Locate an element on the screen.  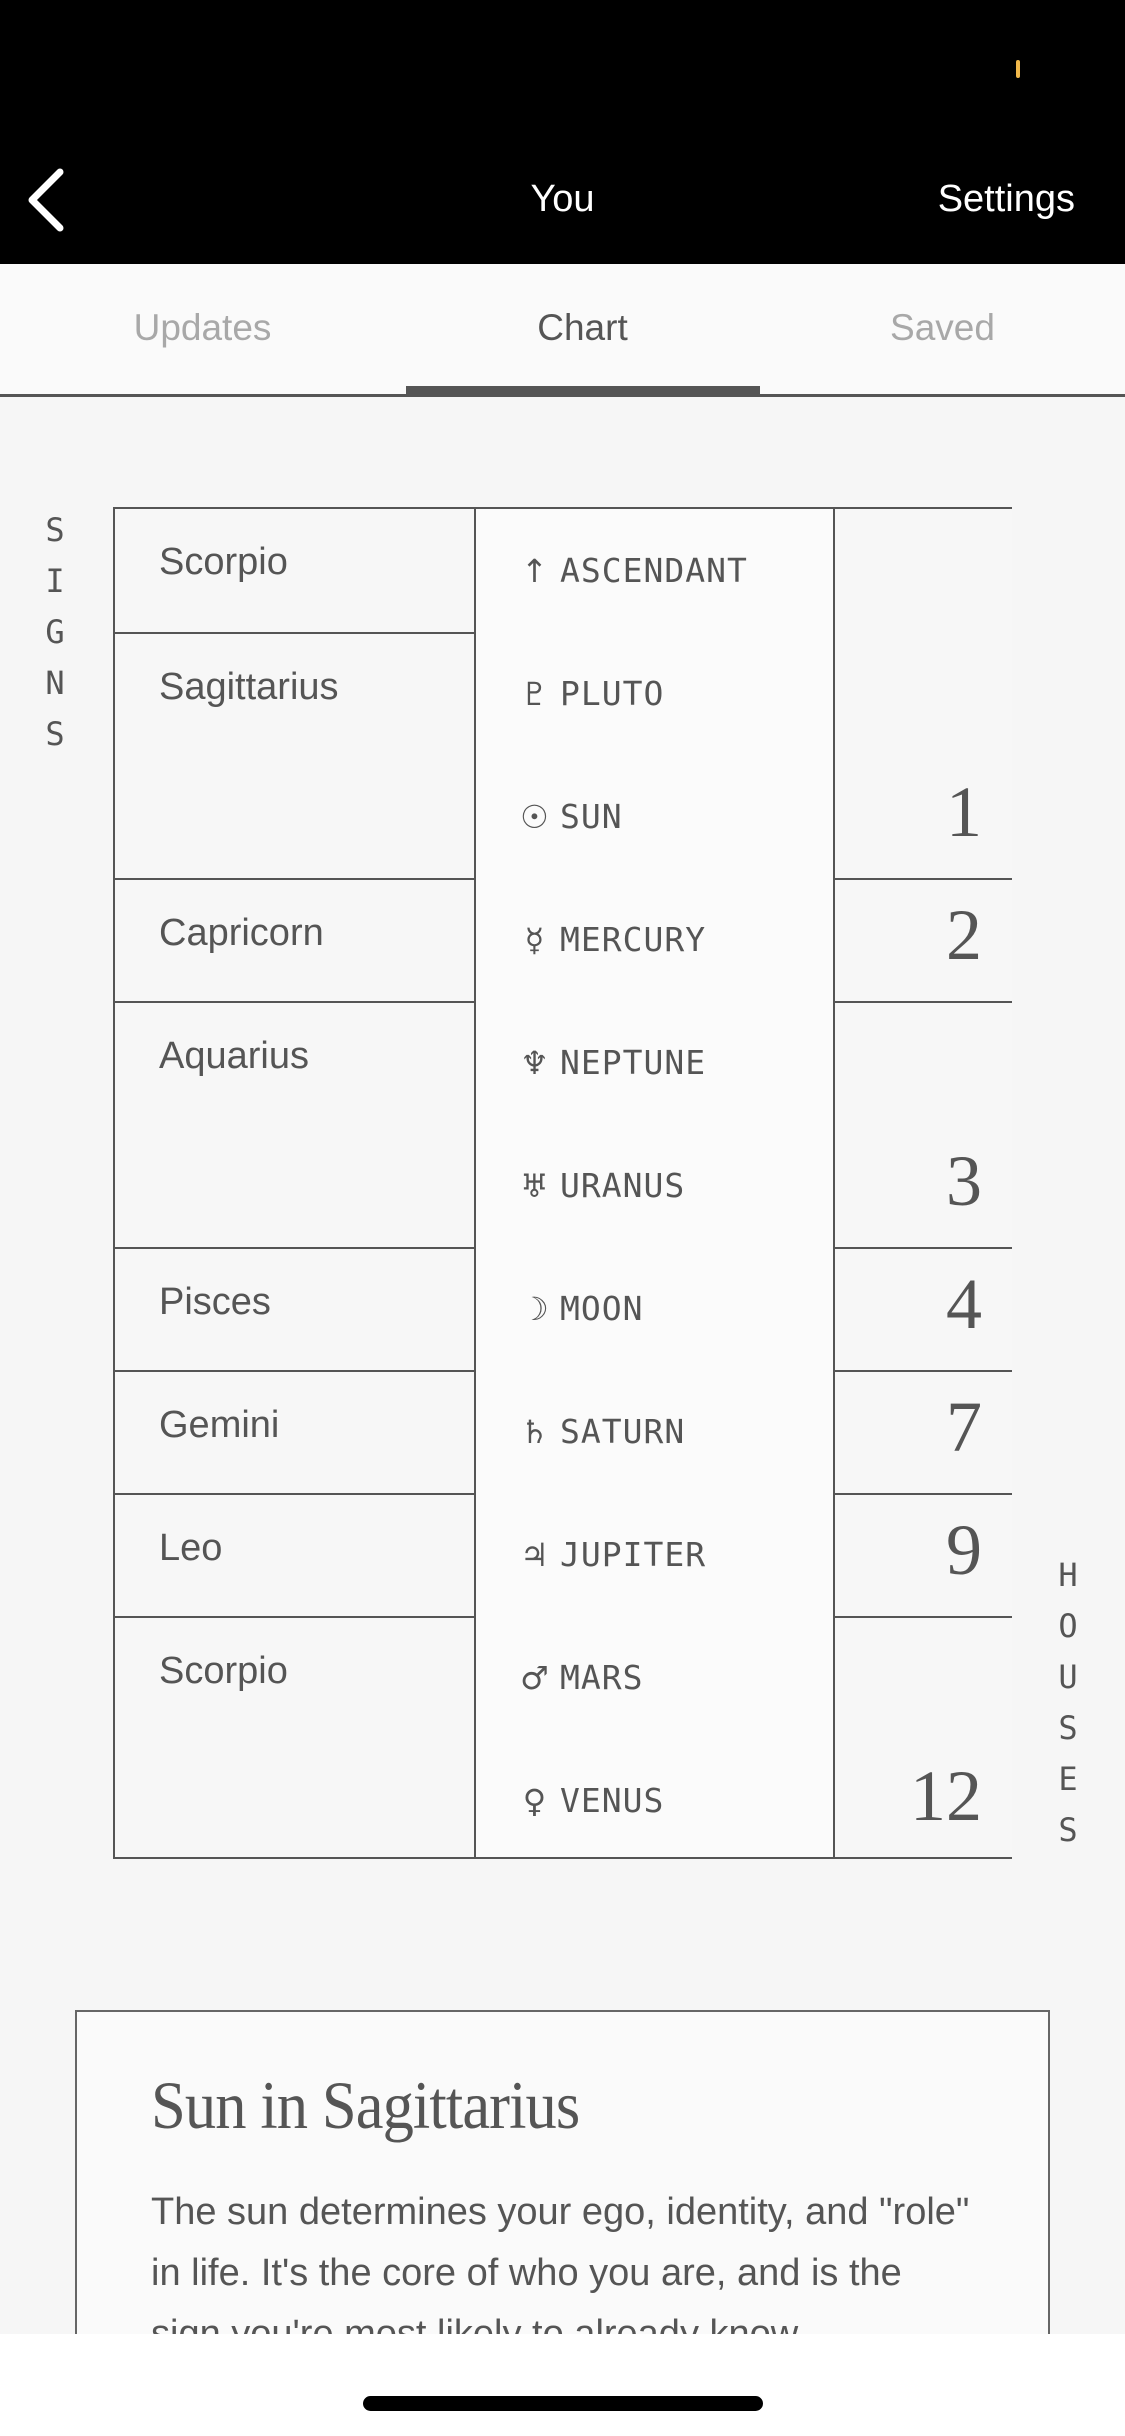
tab-saved: Saved is located at coordinates (940, 329).